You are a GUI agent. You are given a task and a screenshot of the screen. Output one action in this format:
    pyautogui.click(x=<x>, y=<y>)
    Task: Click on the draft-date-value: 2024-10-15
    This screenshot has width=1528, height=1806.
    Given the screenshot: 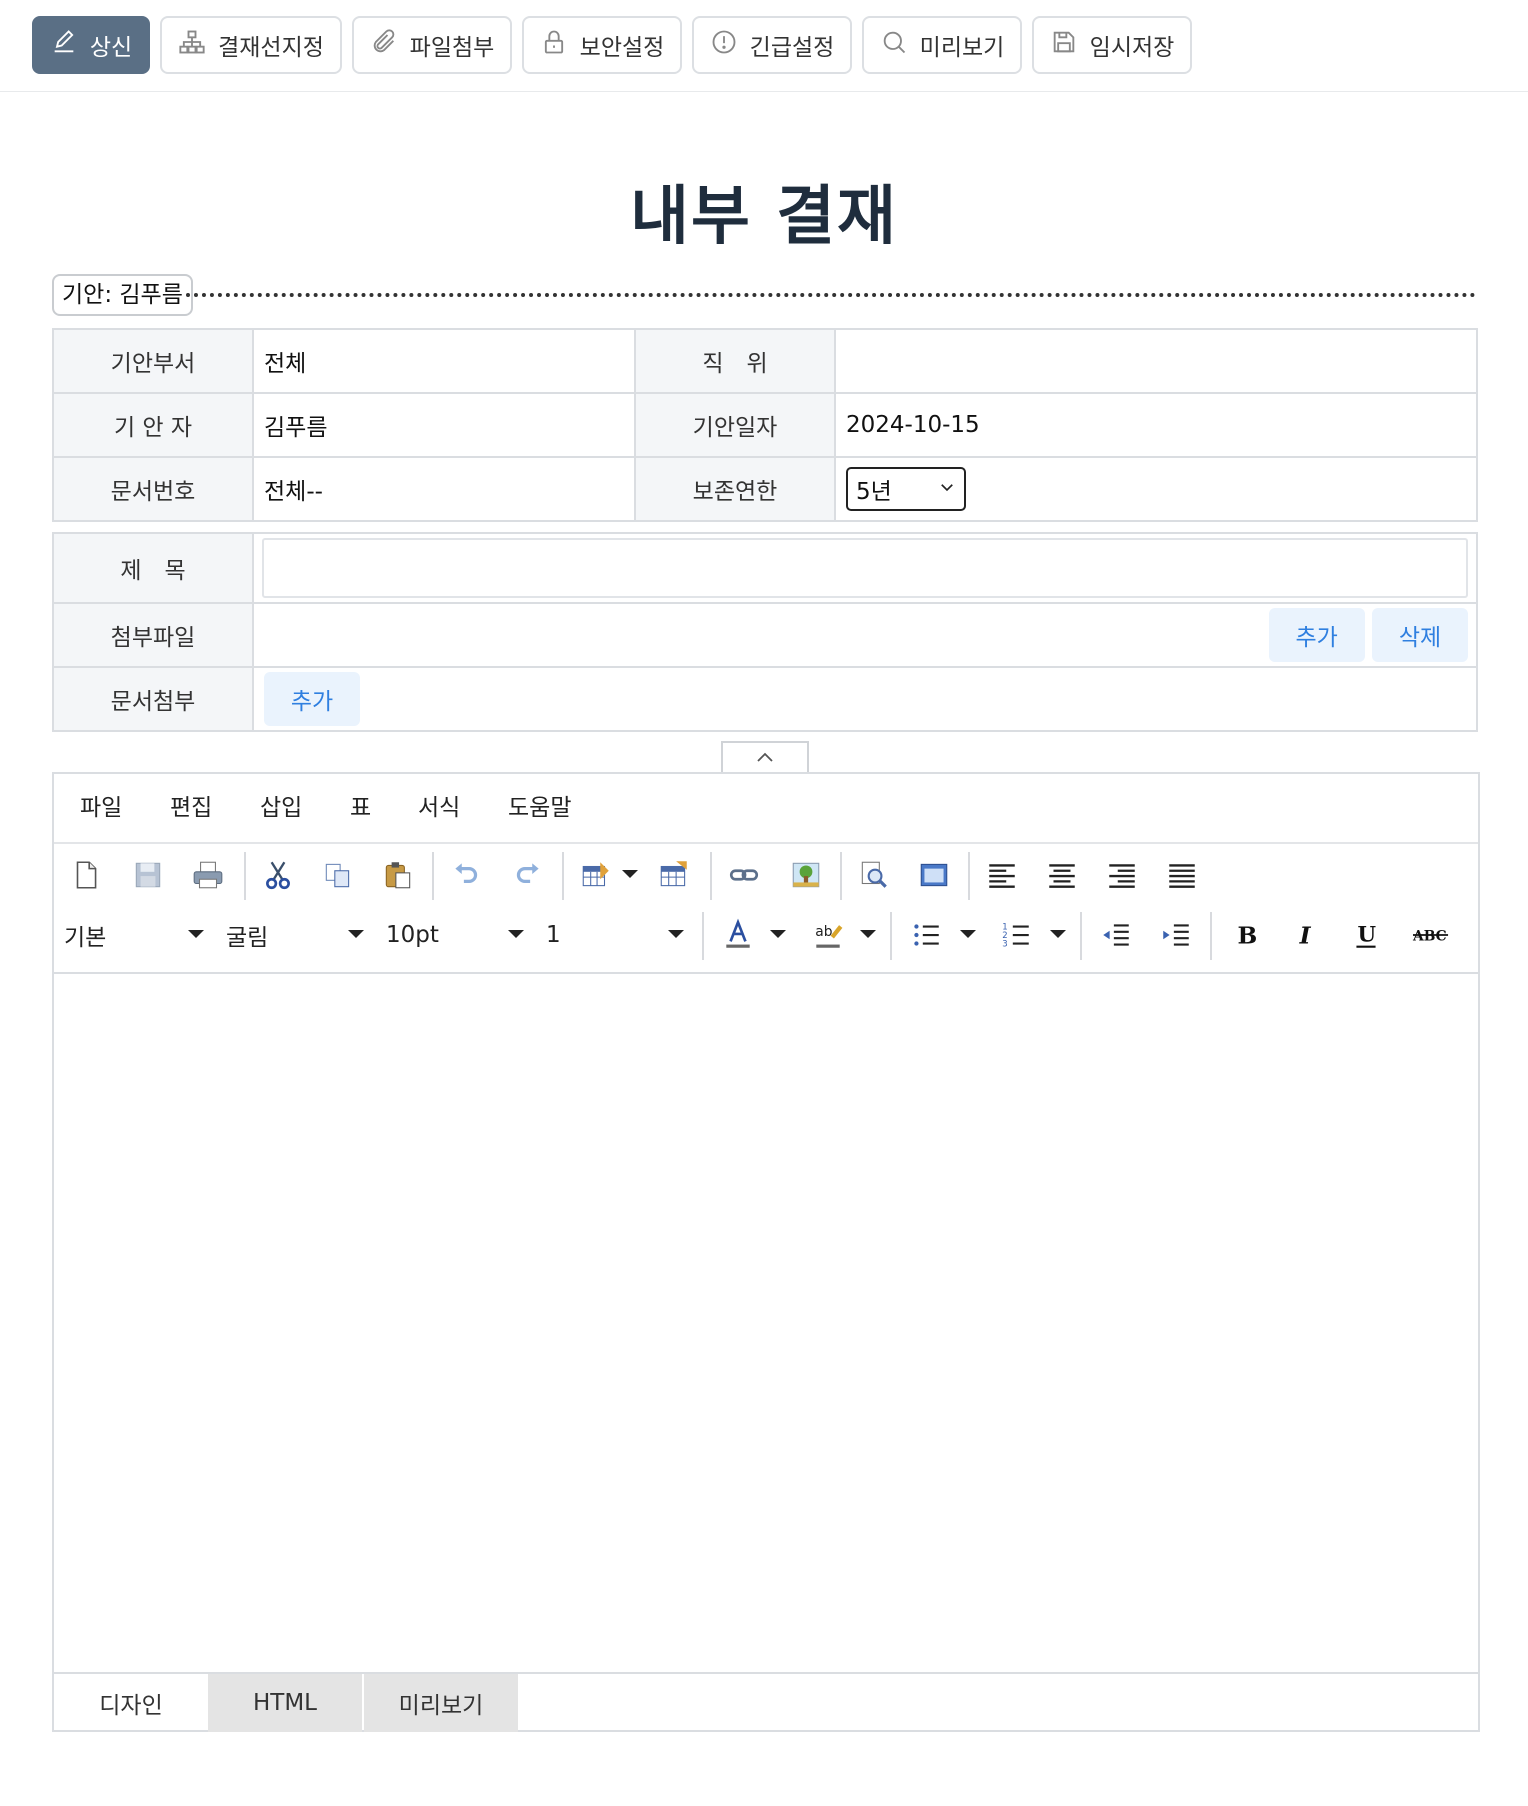 What is the action you would take?
    pyautogui.click(x=1156, y=425)
    